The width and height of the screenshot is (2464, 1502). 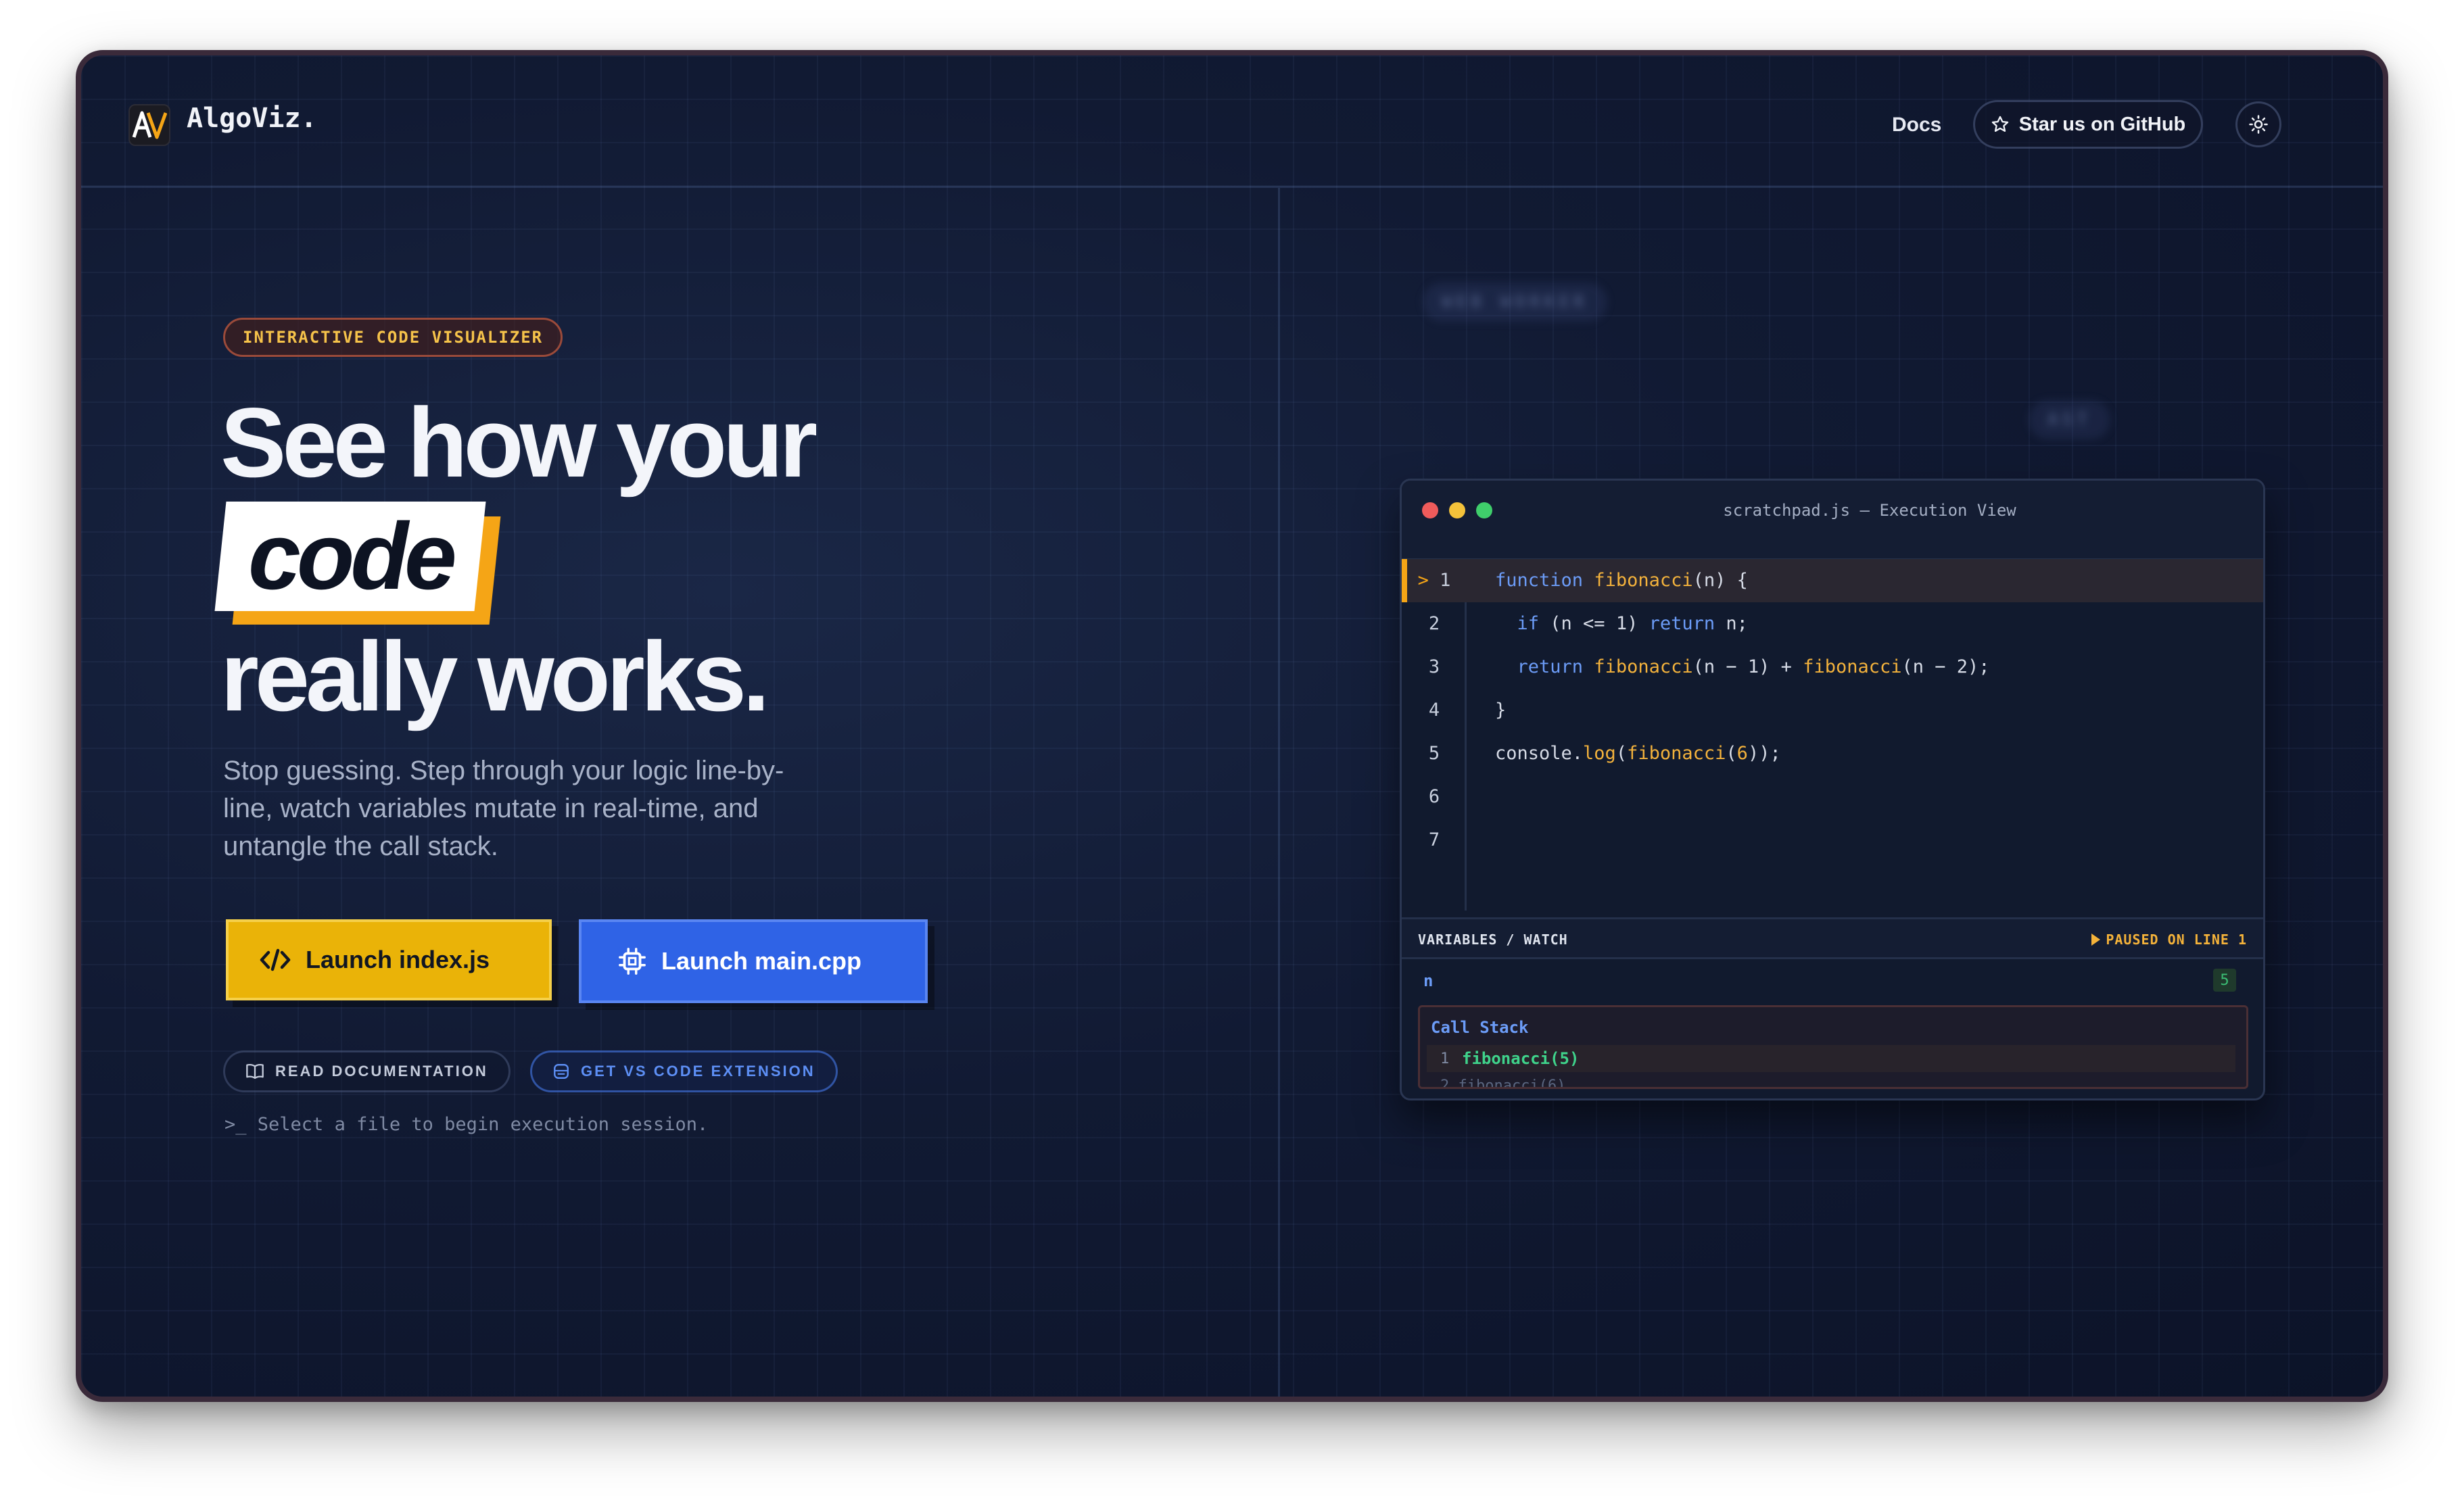 I want to click on bg-tag-web-worker: WEB WORKER, so click(x=1515, y=302).